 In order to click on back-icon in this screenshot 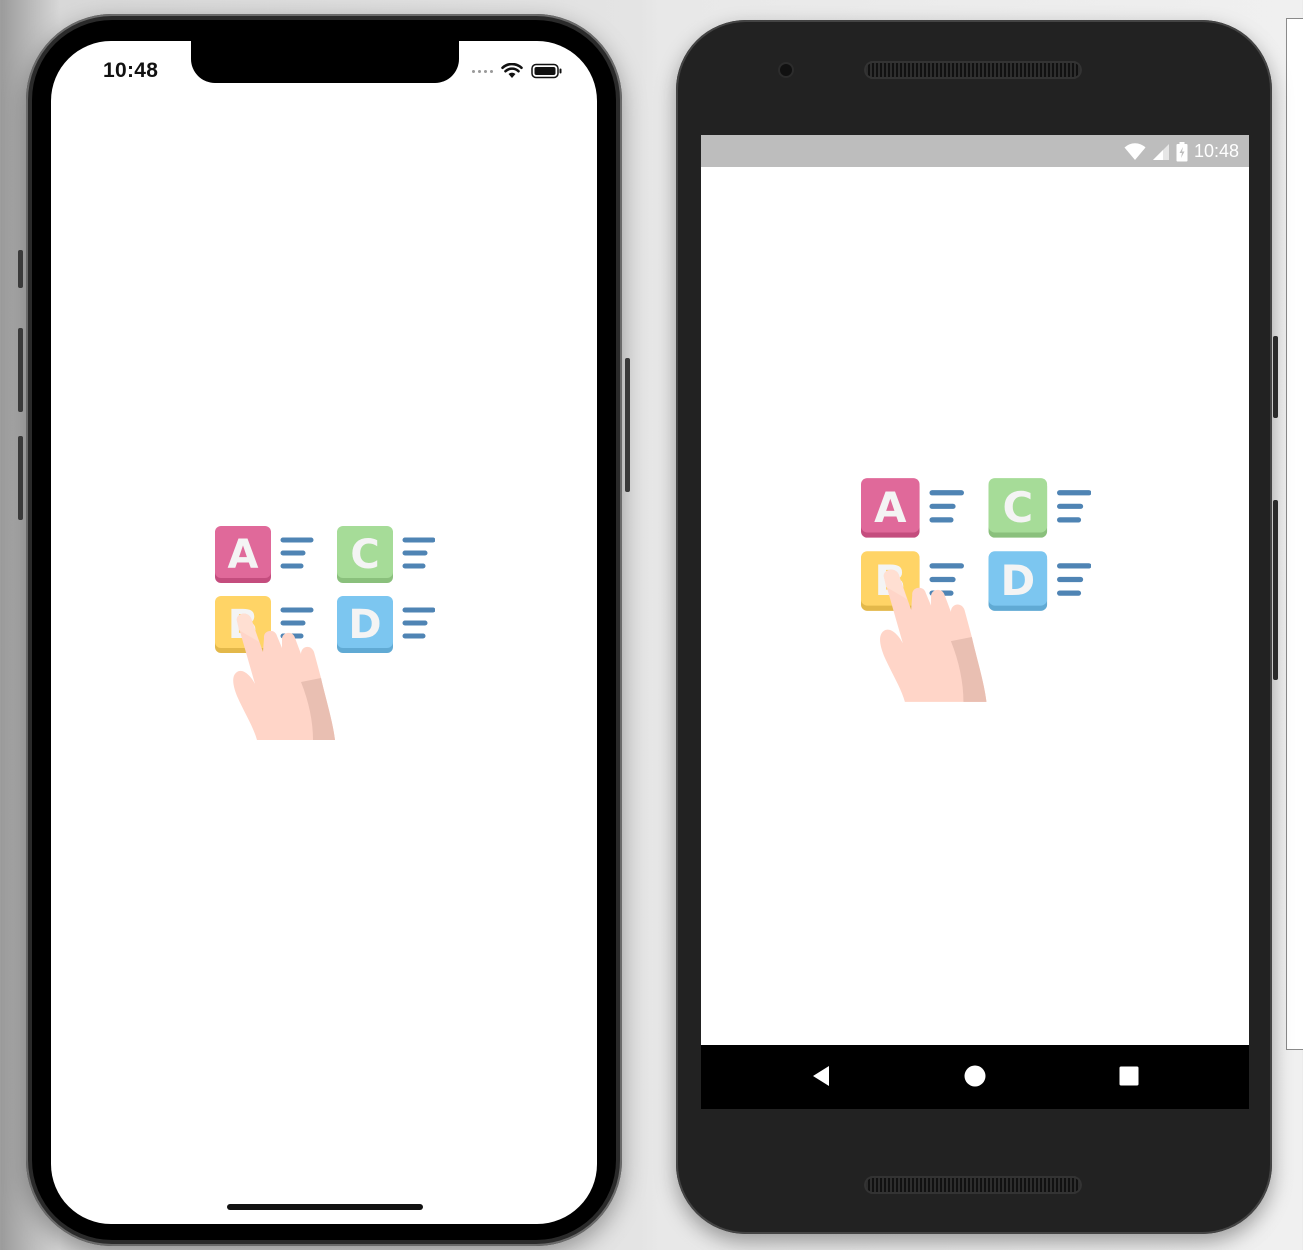, I will do `click(821, 1076)`.